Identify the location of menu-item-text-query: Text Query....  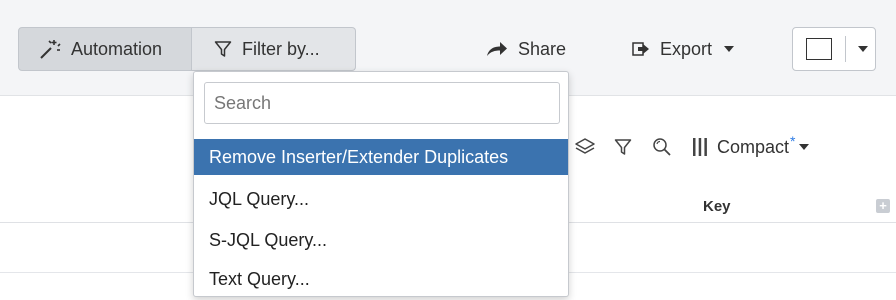
(381, 279).